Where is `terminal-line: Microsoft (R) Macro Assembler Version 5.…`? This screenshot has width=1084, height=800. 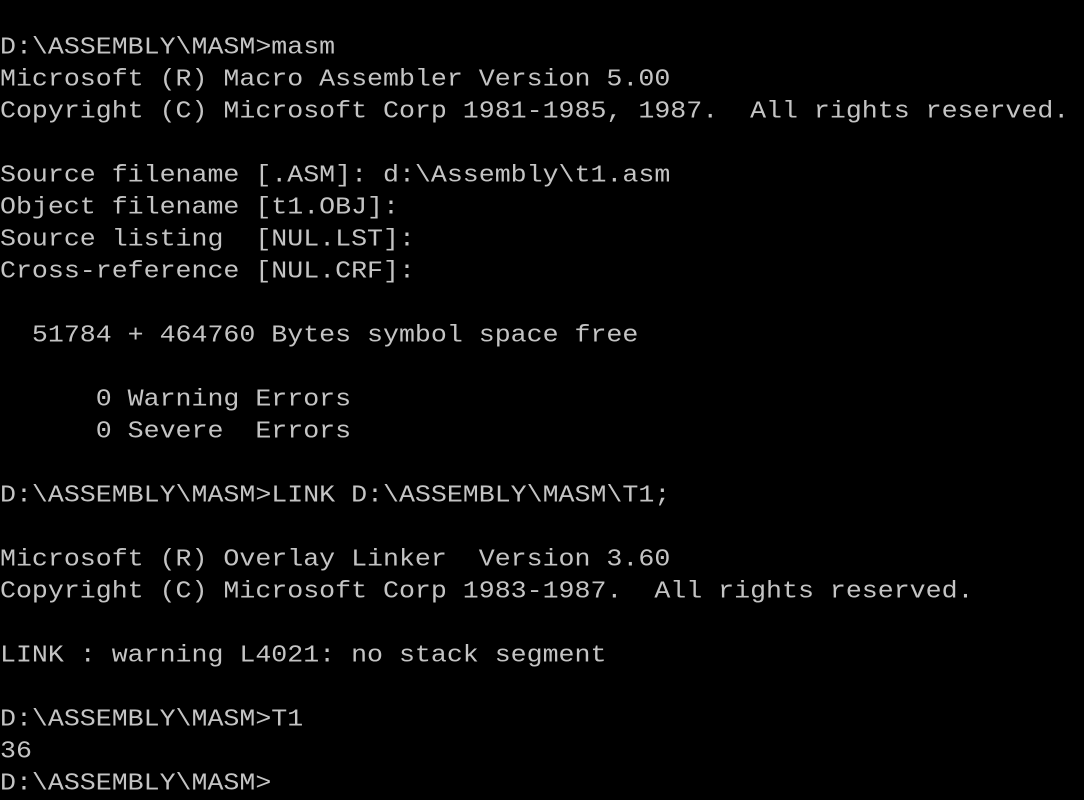
terminal-line: Microsoft (R) Macro Assembler Version 5.… is located at coordinates (335, 79).